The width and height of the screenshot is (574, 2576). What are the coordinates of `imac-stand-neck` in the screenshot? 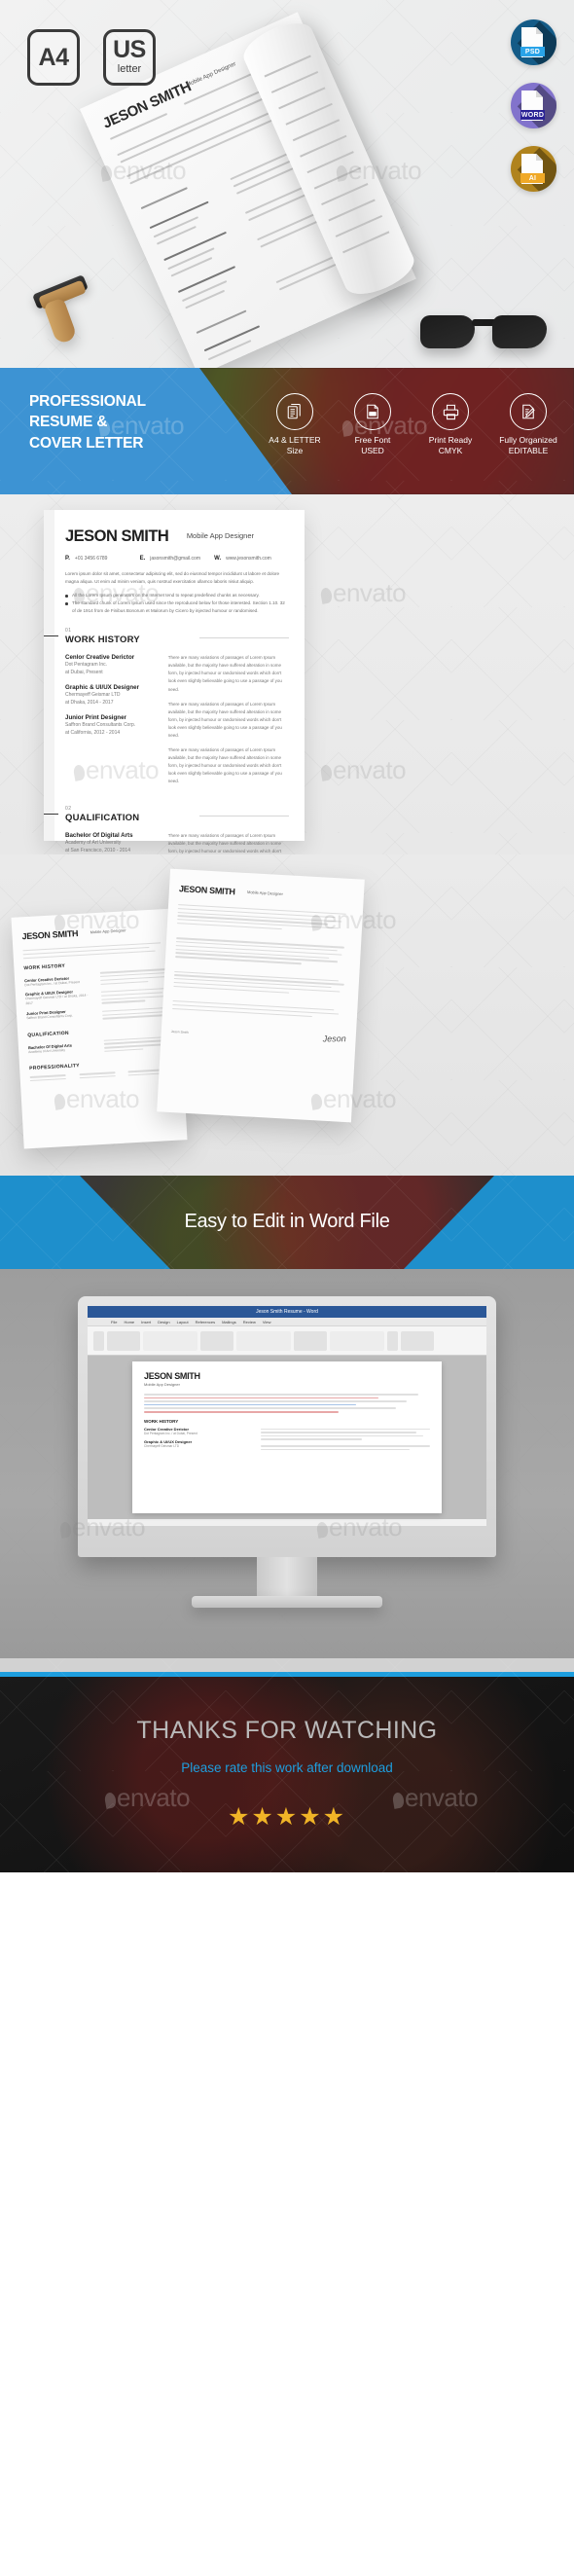 It's located at (287, 1578).